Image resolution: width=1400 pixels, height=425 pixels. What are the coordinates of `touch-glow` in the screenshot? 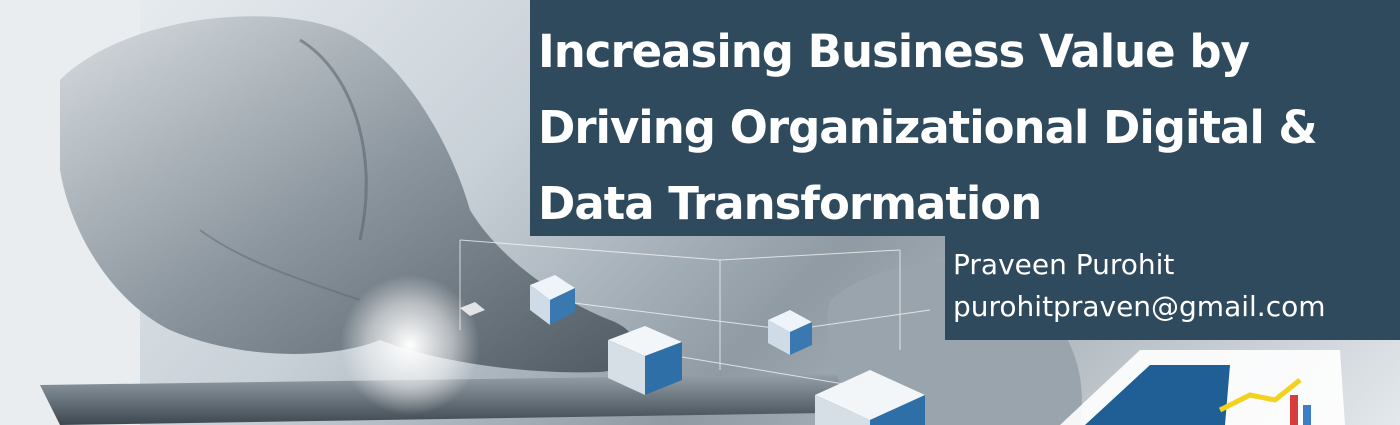 It's located at (410, 345).